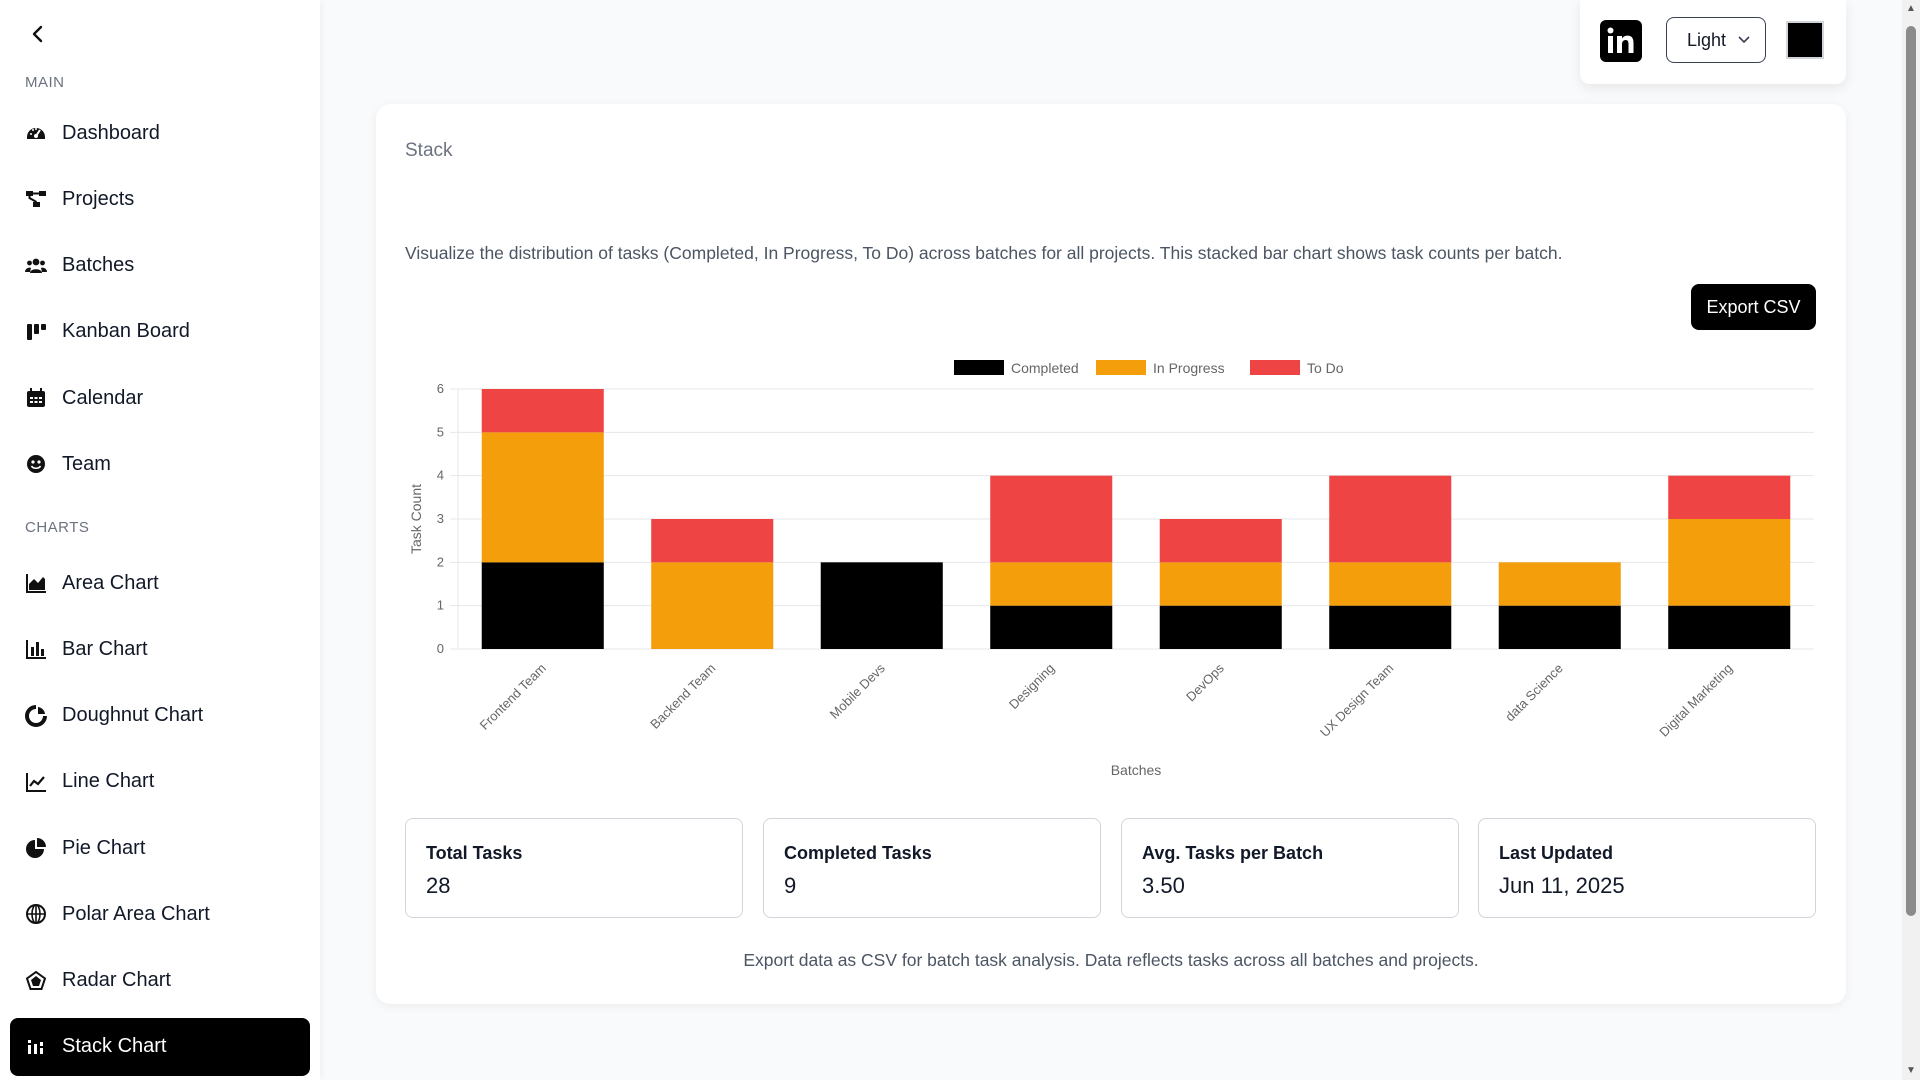  What do you see at coordinates (160, 398) in the screenshot?
I see `sidebar-item-calendar: Calendar` at bounding box center [160, 398].